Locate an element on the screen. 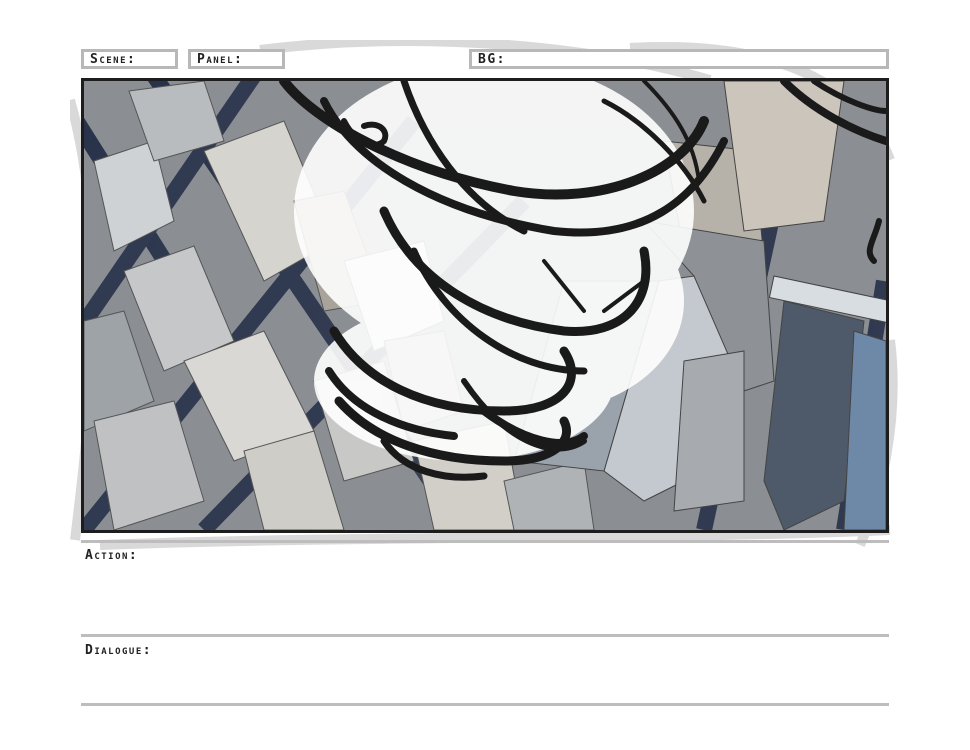 Image resolution: width=970 pixels, height=750 pixels. dialogue-divider is located at coordinates (485, 704).